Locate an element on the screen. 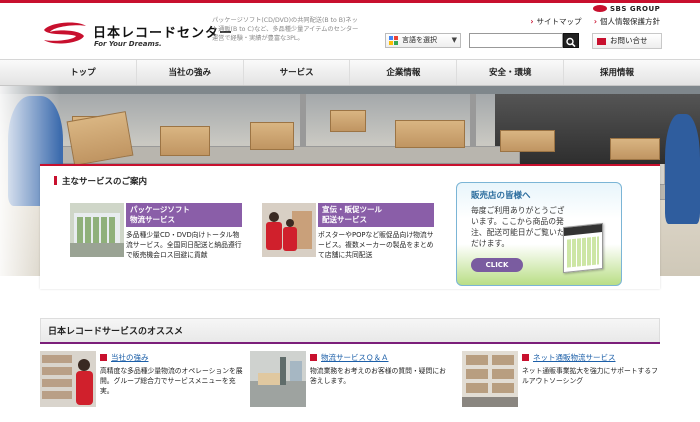 This screenshot has height=422, width=700. nav-item-strengths: 当社の強み is located at coordinates (190, 72).